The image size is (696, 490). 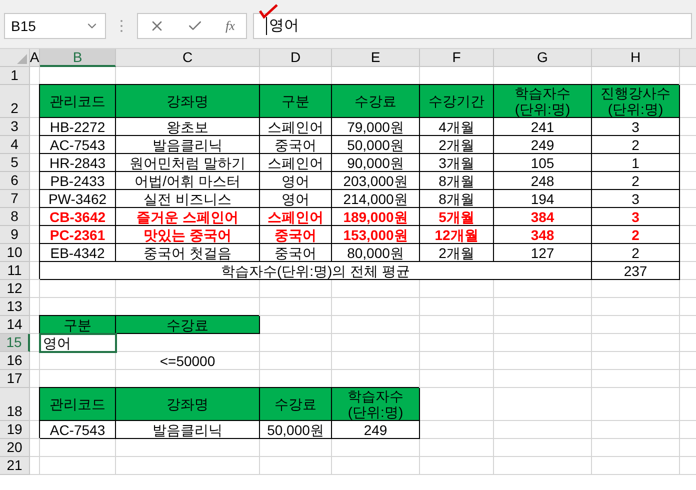 I want to click on table-cell: 실전 비즈니스, so click(x=188, y=199).